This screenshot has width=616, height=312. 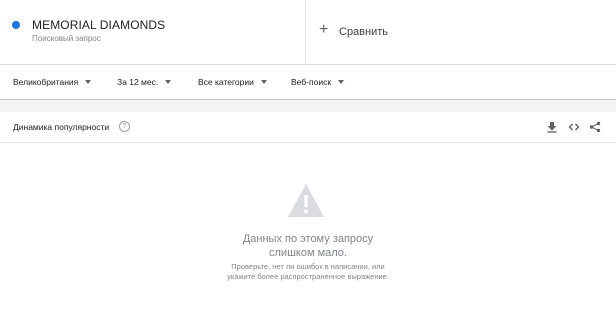 What do you see at coordinates (98, 25) in the screenshot?
I see `search-term-title: MEMORIAL DIAMONDS` at bounding box center [98, 25].